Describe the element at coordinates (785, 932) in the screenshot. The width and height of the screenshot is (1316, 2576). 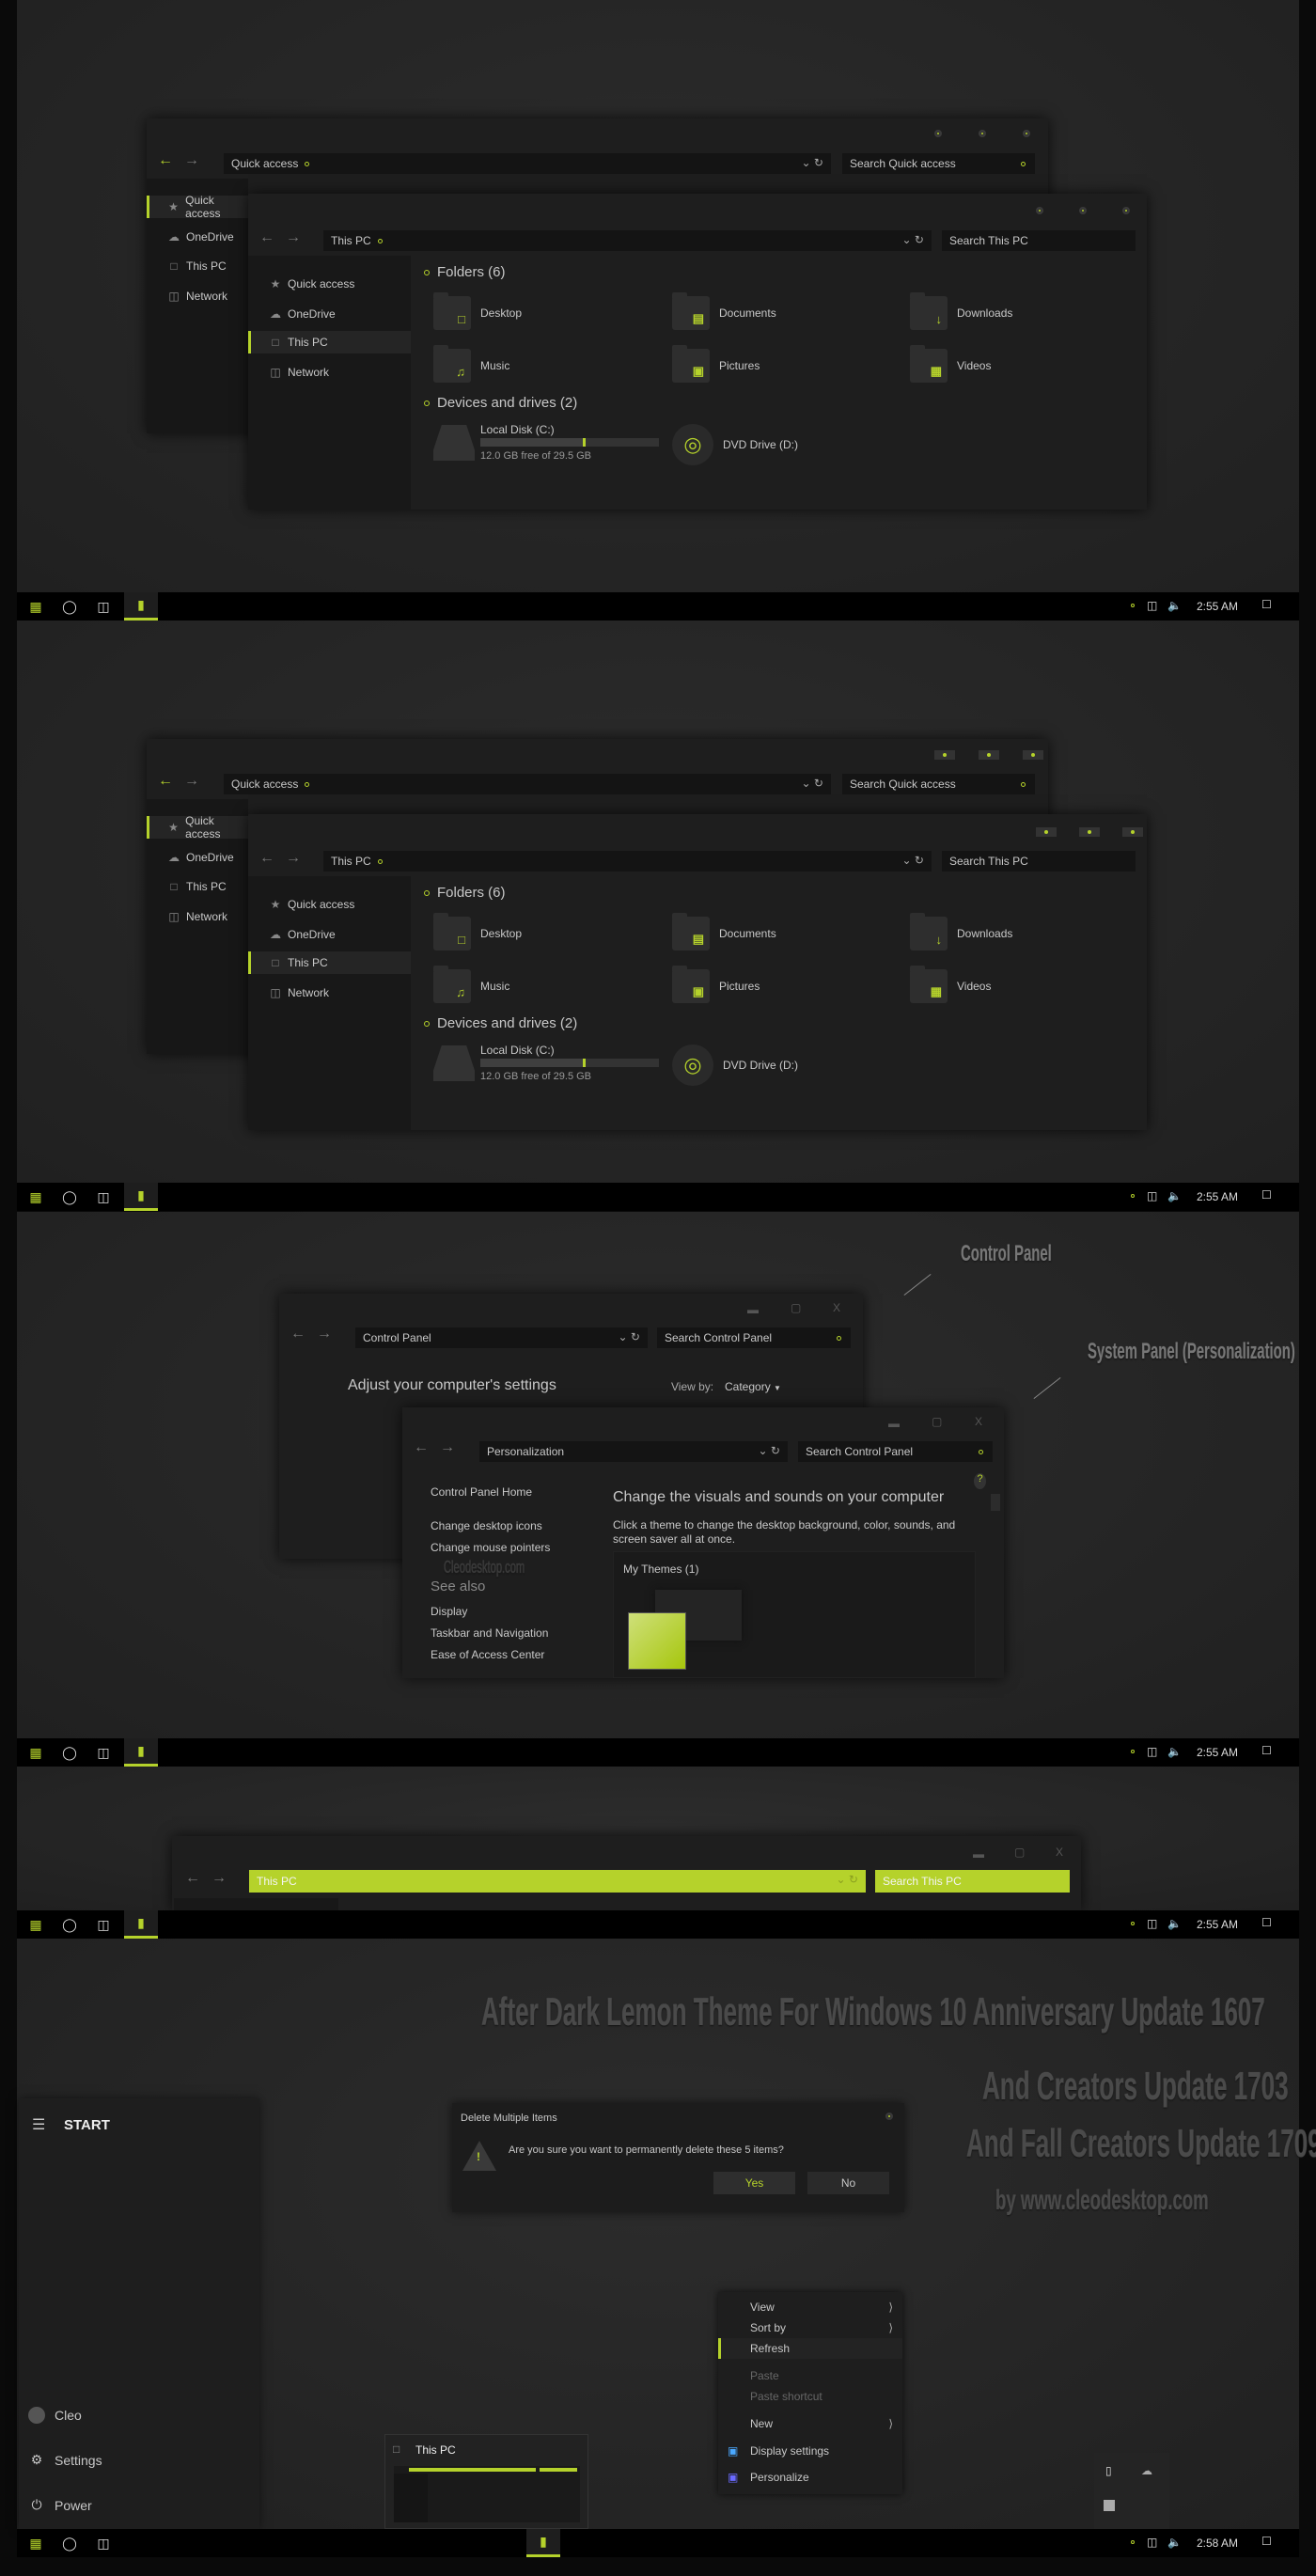
I see `folder-documents: ▤ Documents` at that location.